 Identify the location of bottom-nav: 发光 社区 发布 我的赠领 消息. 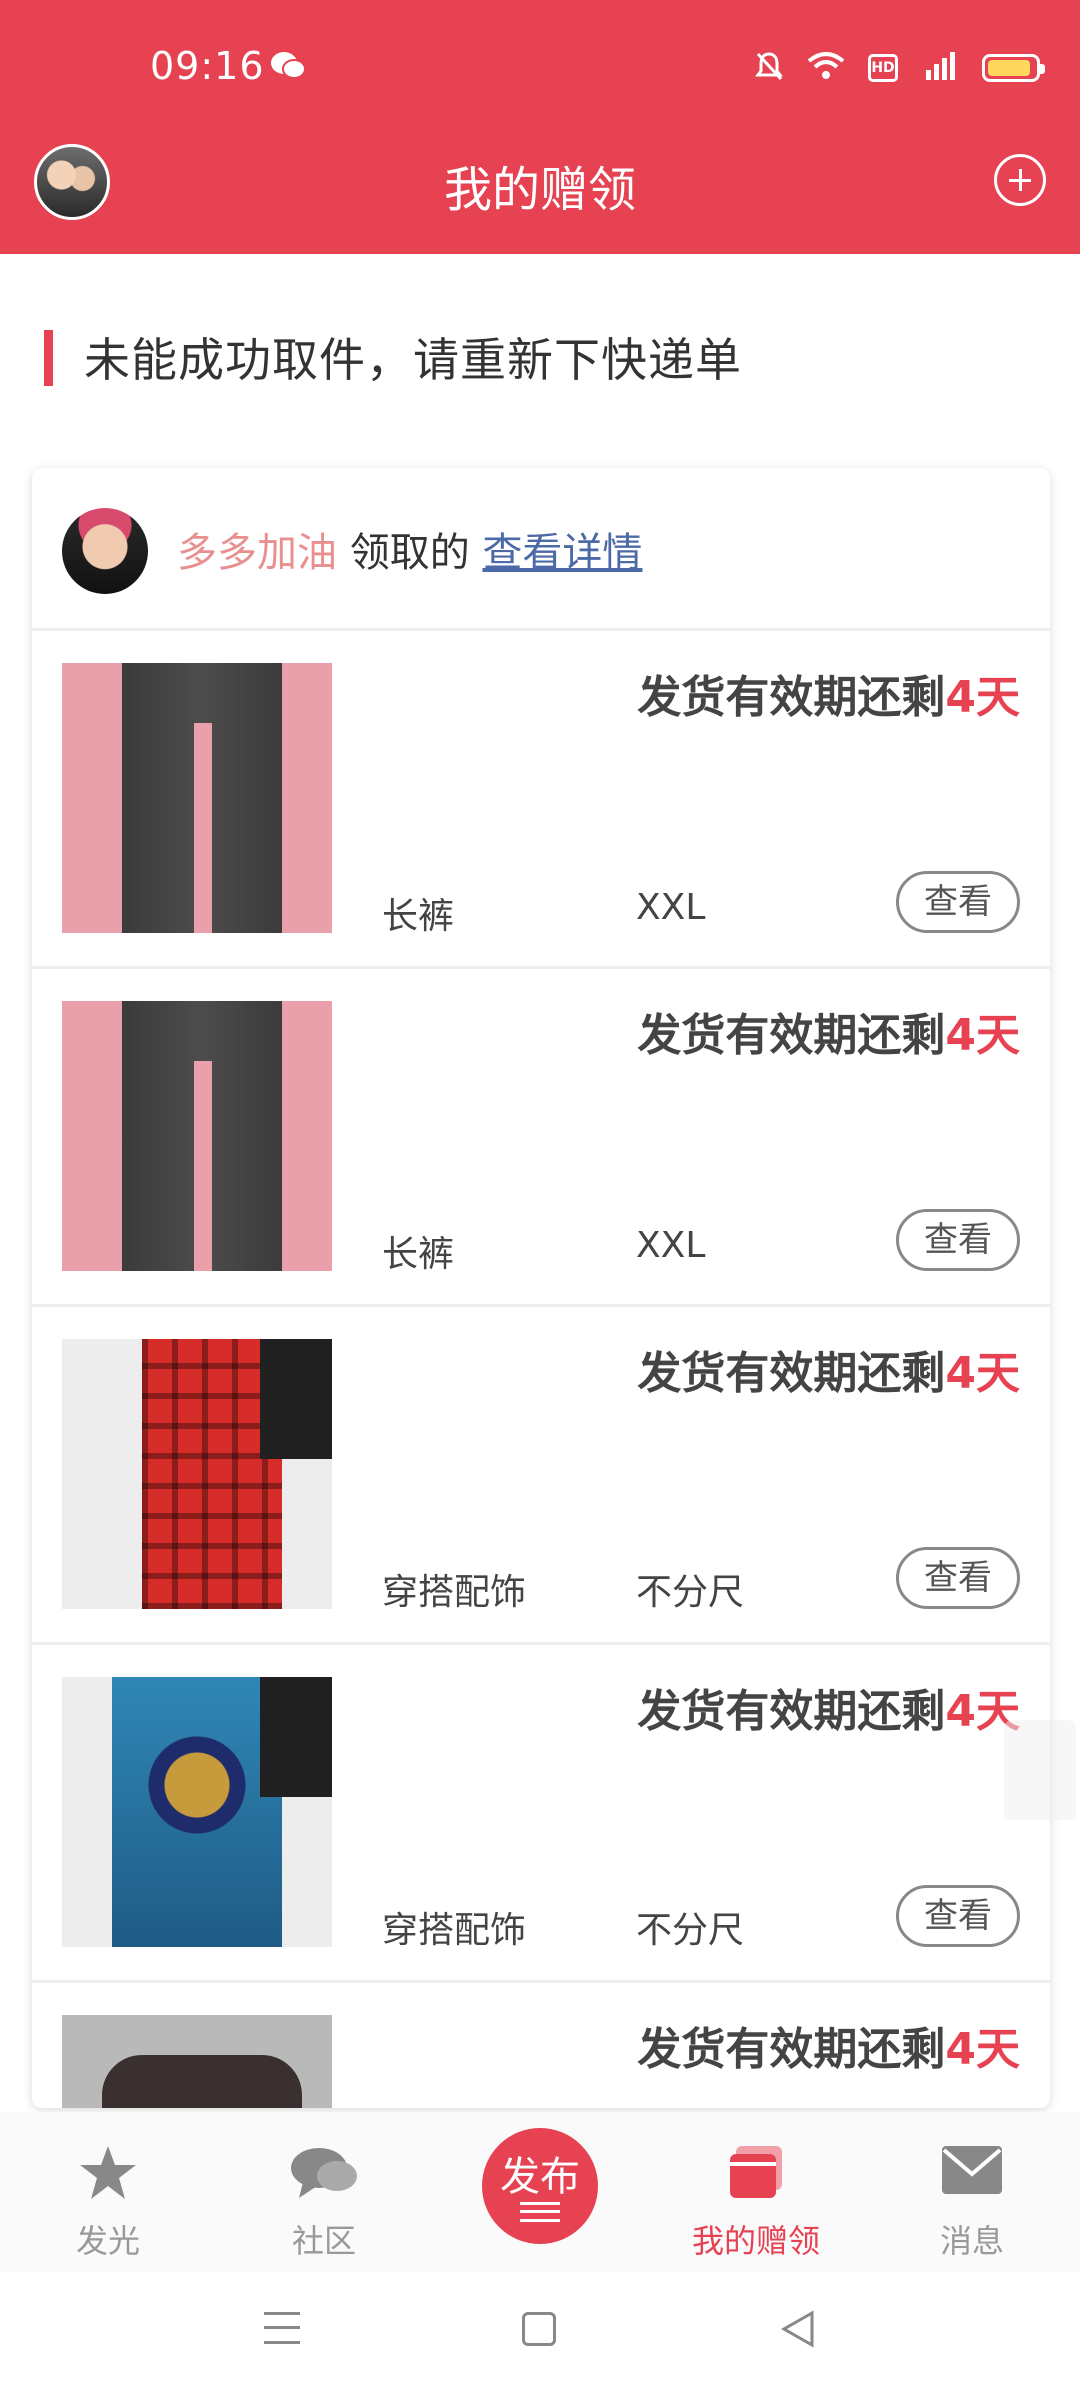
(540, 2192).